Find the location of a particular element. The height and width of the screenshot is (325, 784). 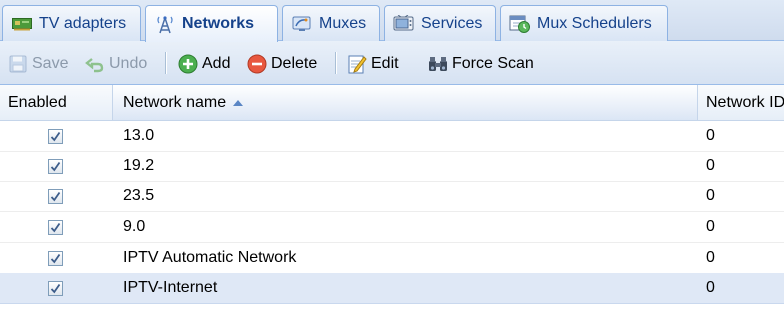

toolbar: Save Undo Add Delete Edit Force Scan is located at coordinates (392, 63).